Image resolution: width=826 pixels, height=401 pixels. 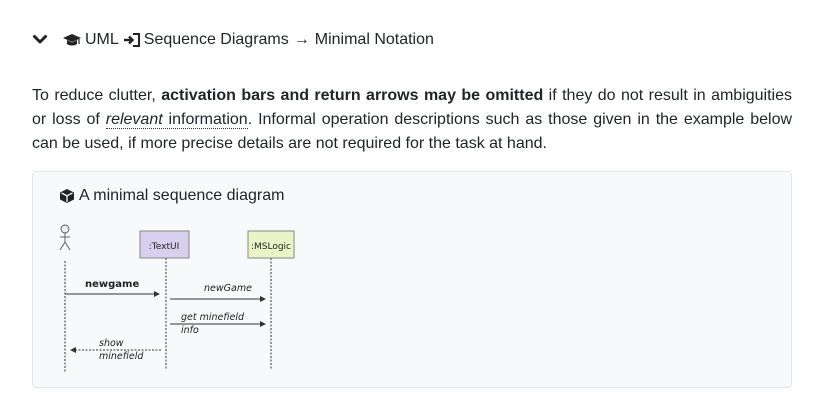 I want to click on breadcrumb-item-minimal-notation: Minimal Notation, so click(x=374, y=39).